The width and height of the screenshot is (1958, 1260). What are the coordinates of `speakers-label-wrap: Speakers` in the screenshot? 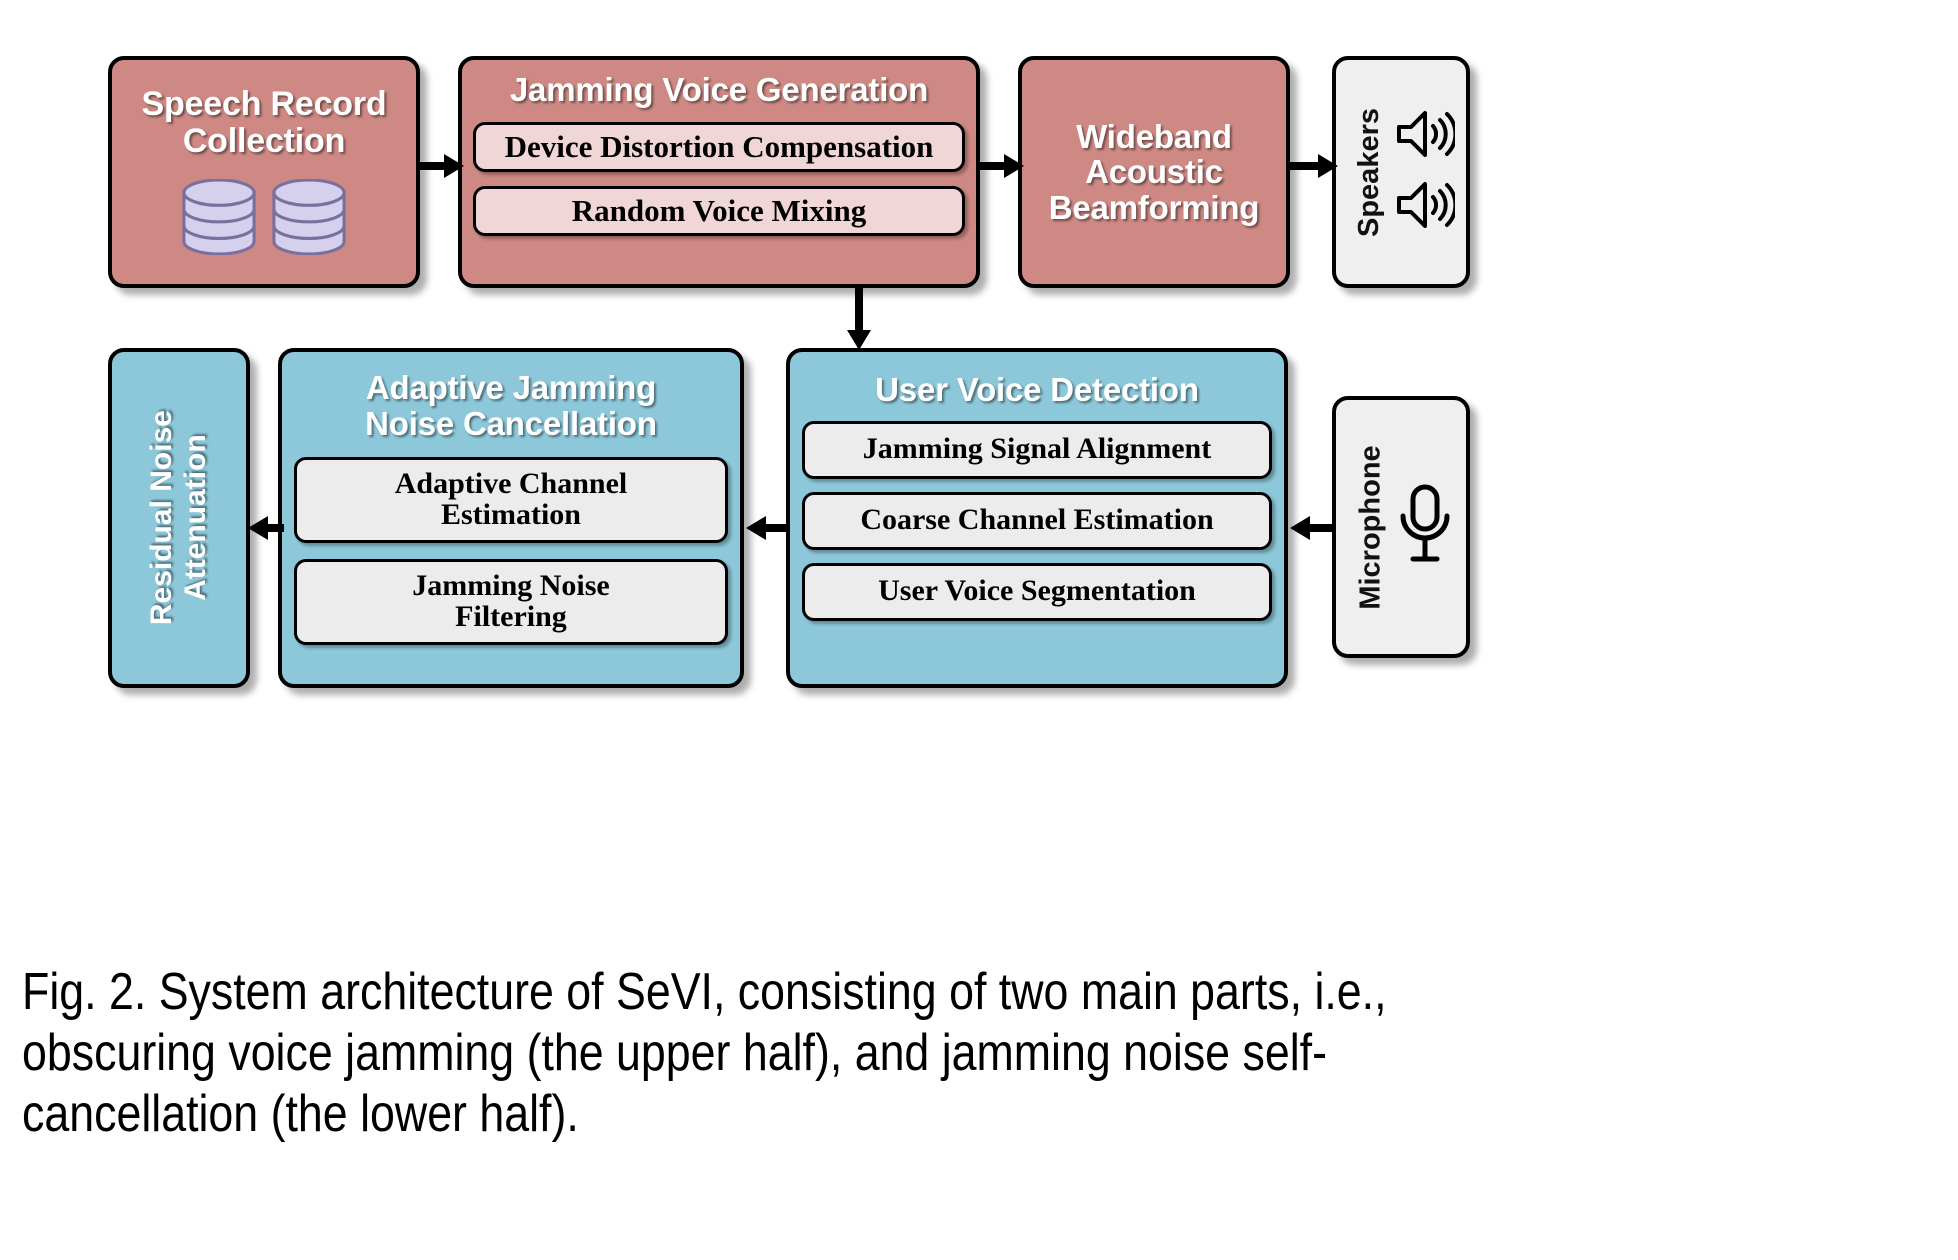 It's located at (1369, 172).